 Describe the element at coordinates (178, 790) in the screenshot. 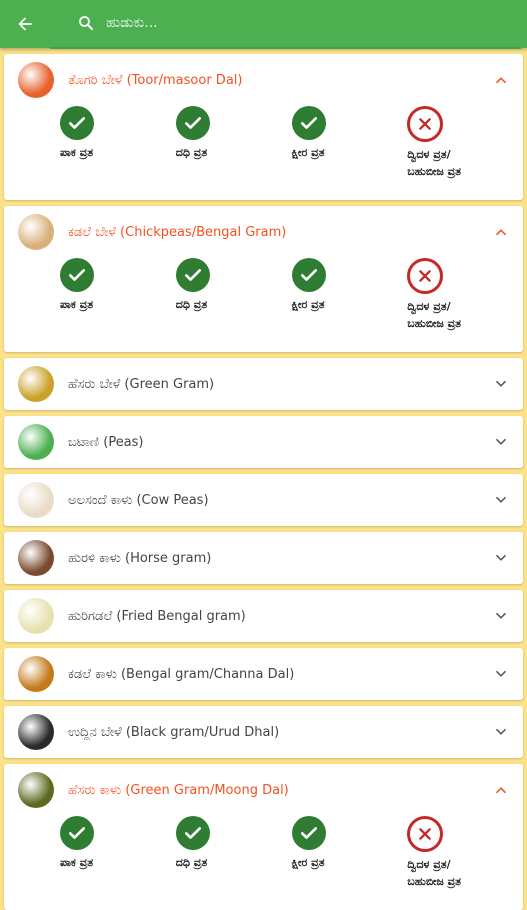

I see `item-title: ಹೆಸರು ಕಾಳು (Green Gram/Moong Dal)` at that location.